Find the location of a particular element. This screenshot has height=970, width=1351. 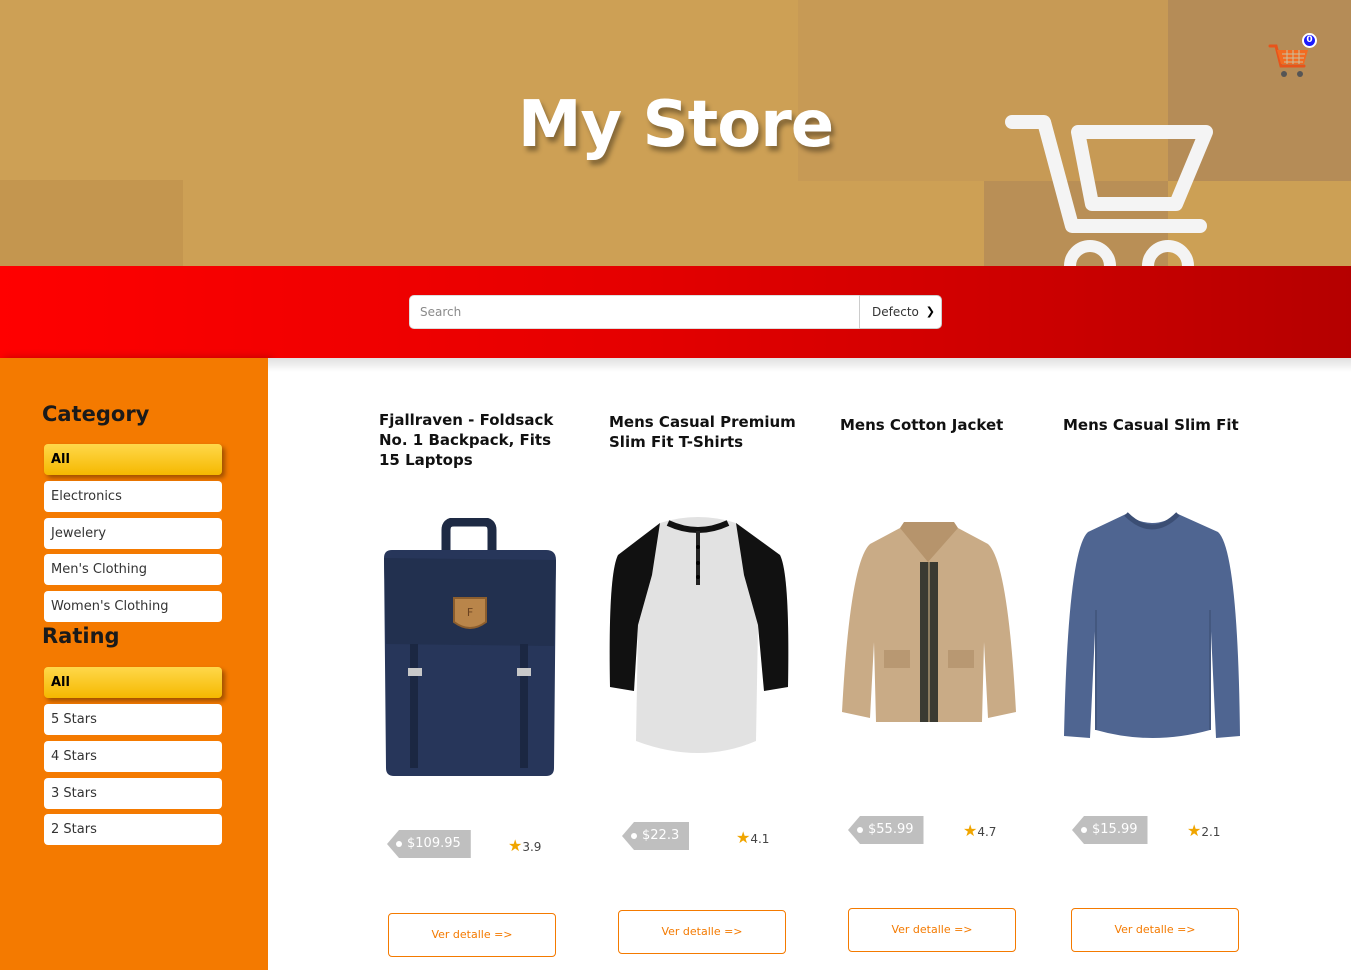

grid-top-shadow is located at coordinates (809, 365).